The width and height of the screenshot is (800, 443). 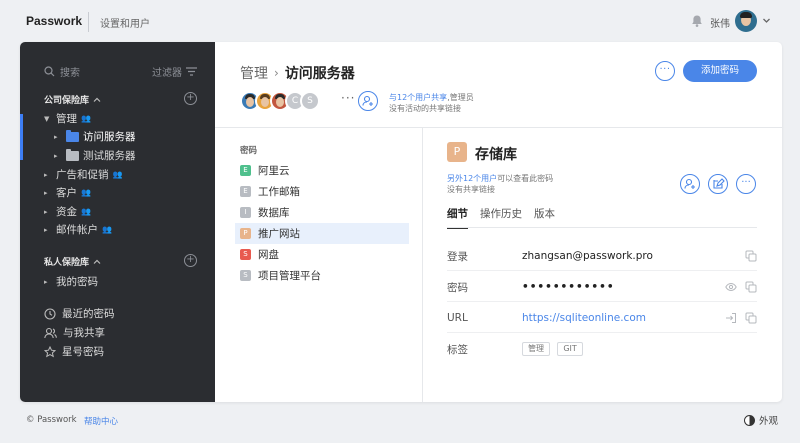 I want to click on settings-link: 设置和用户, so click(x=125, y=22).